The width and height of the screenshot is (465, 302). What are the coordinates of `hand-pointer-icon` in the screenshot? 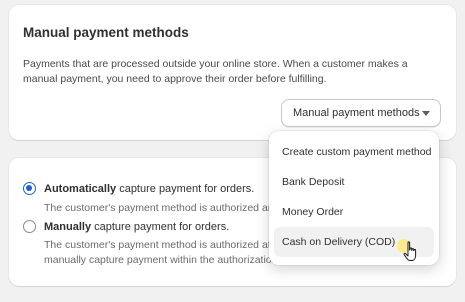 It's located at (410, 251).